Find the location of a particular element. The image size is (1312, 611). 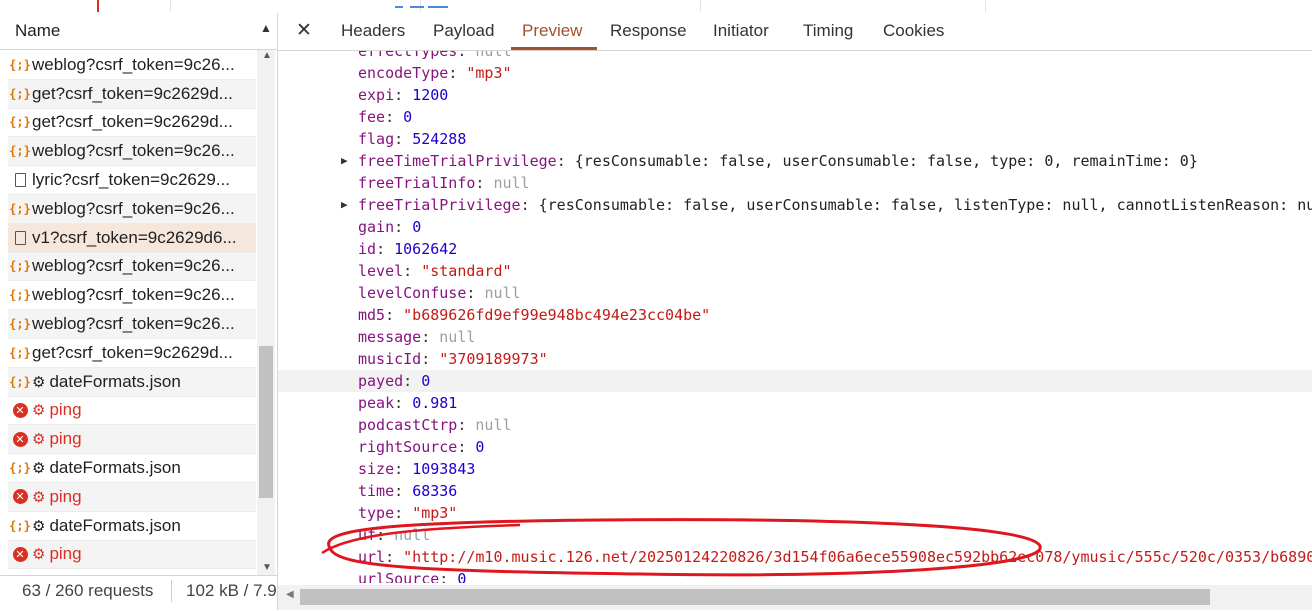

json-key: flag is located at coordinates (376, 139).